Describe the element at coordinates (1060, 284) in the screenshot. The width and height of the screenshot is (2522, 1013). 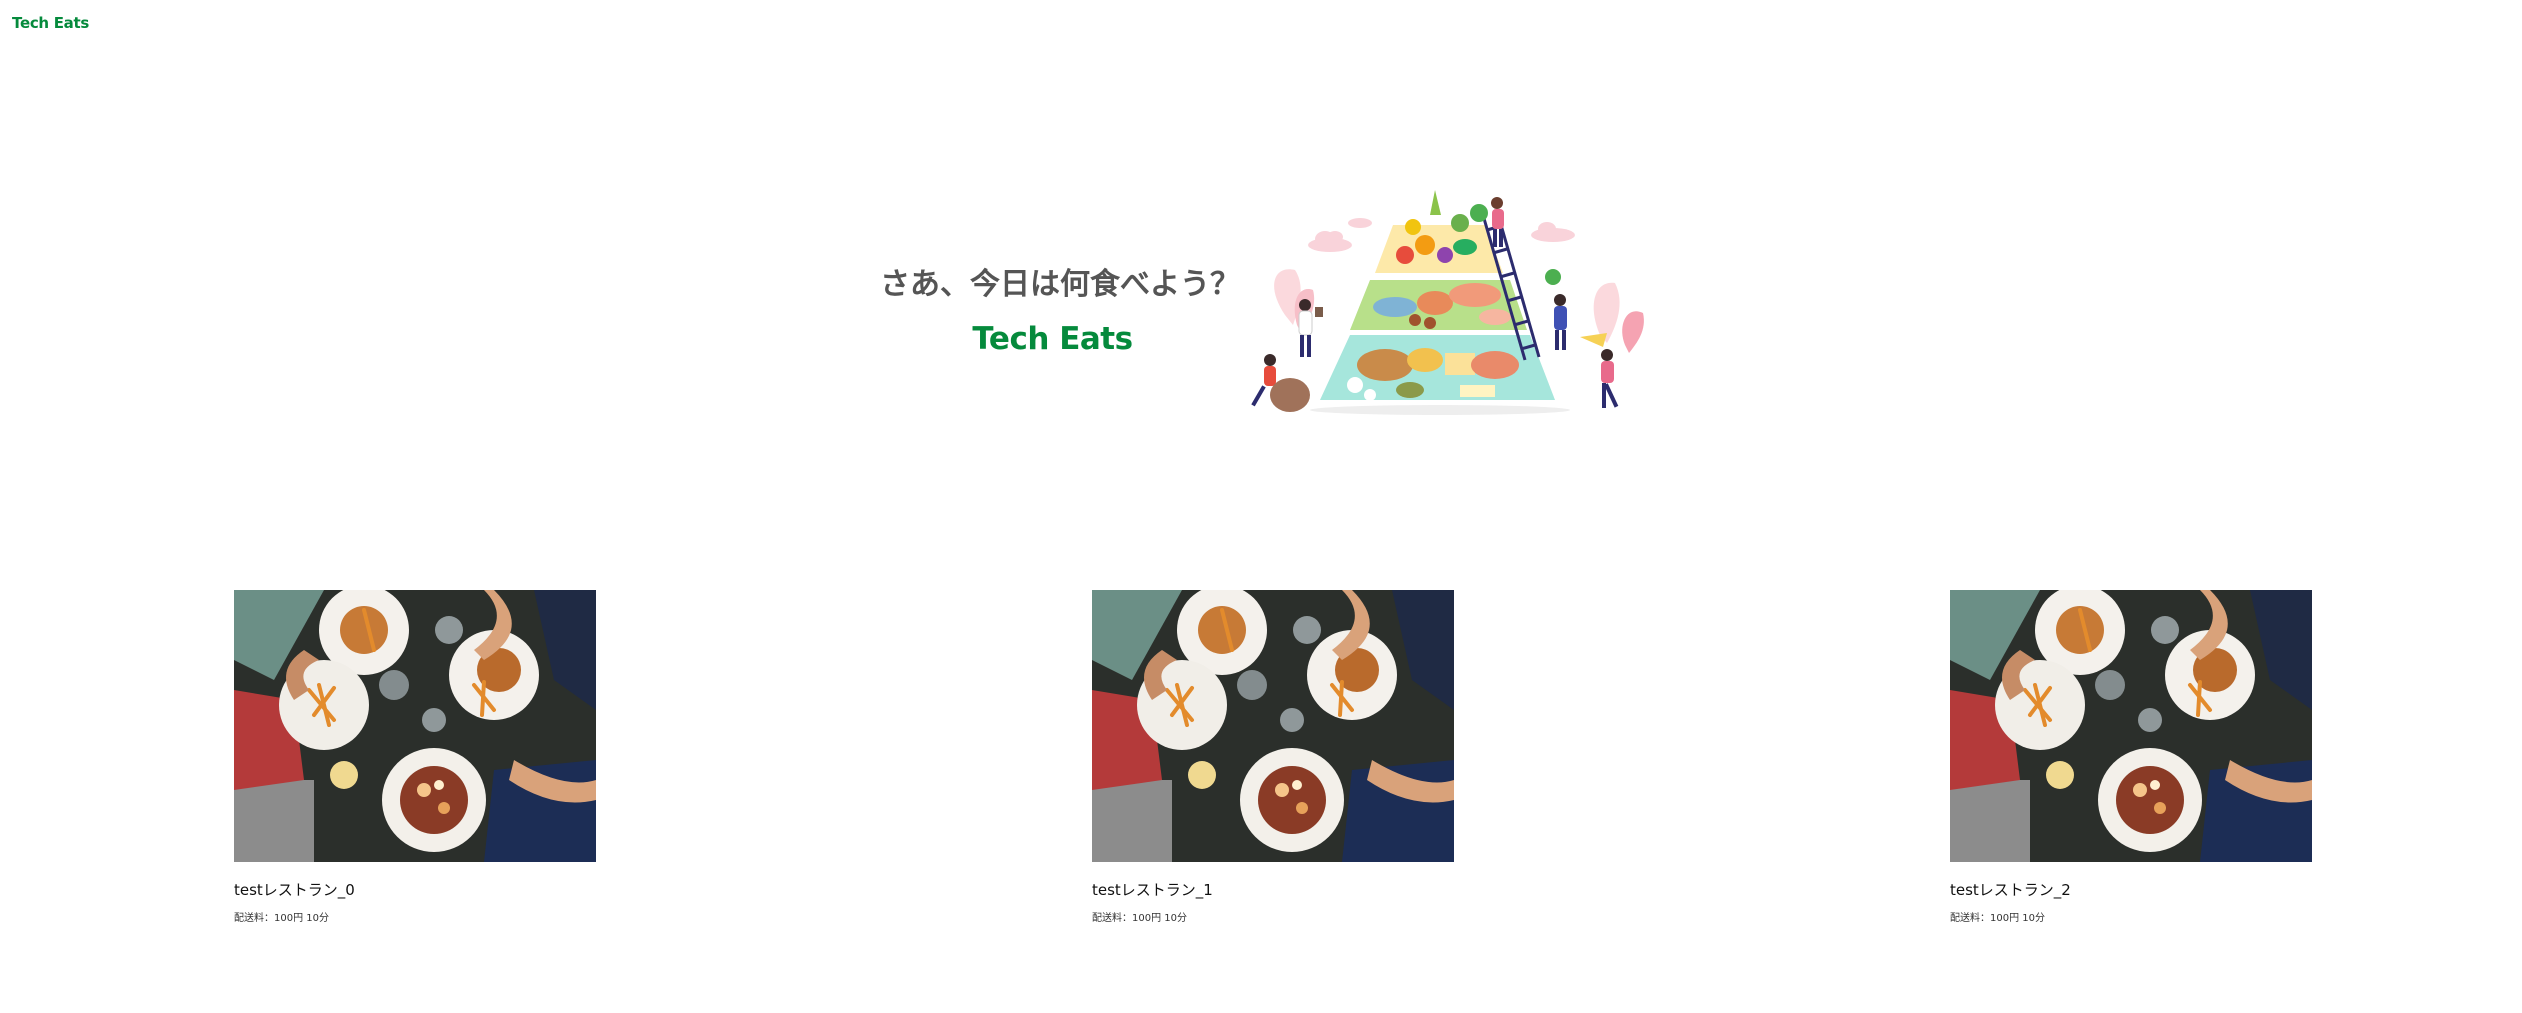
I see `hero-catch-copy: さあ、今日は何食べよう？` at that location.